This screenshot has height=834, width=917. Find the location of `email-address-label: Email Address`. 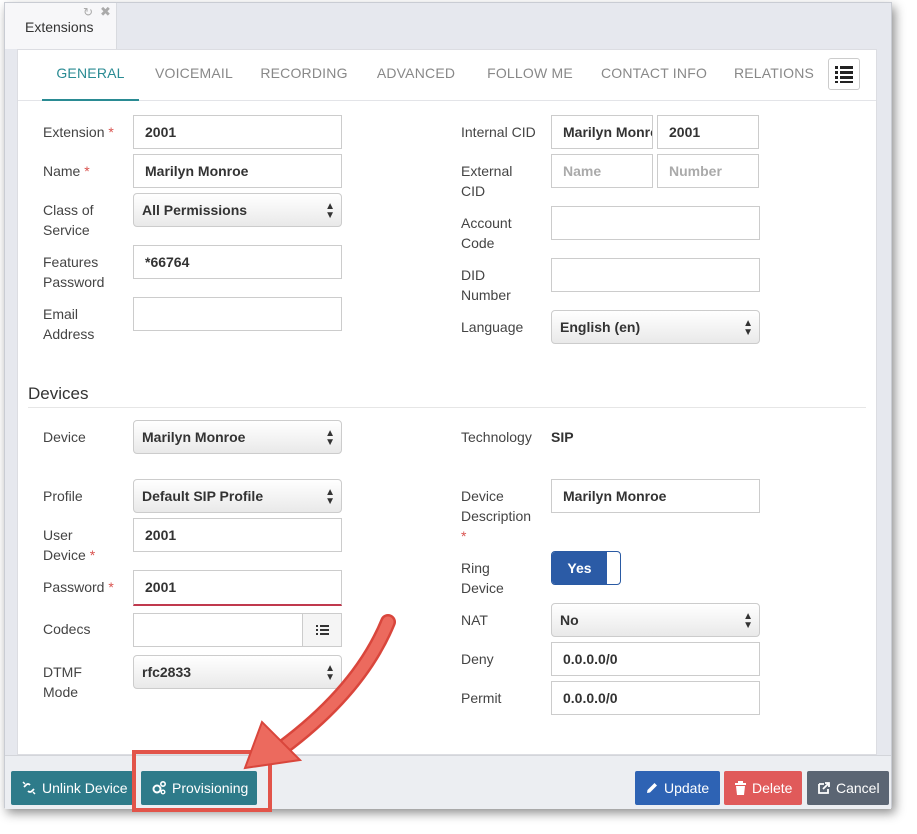

email-address-label: Email Address is located at coordinates (69, 324).